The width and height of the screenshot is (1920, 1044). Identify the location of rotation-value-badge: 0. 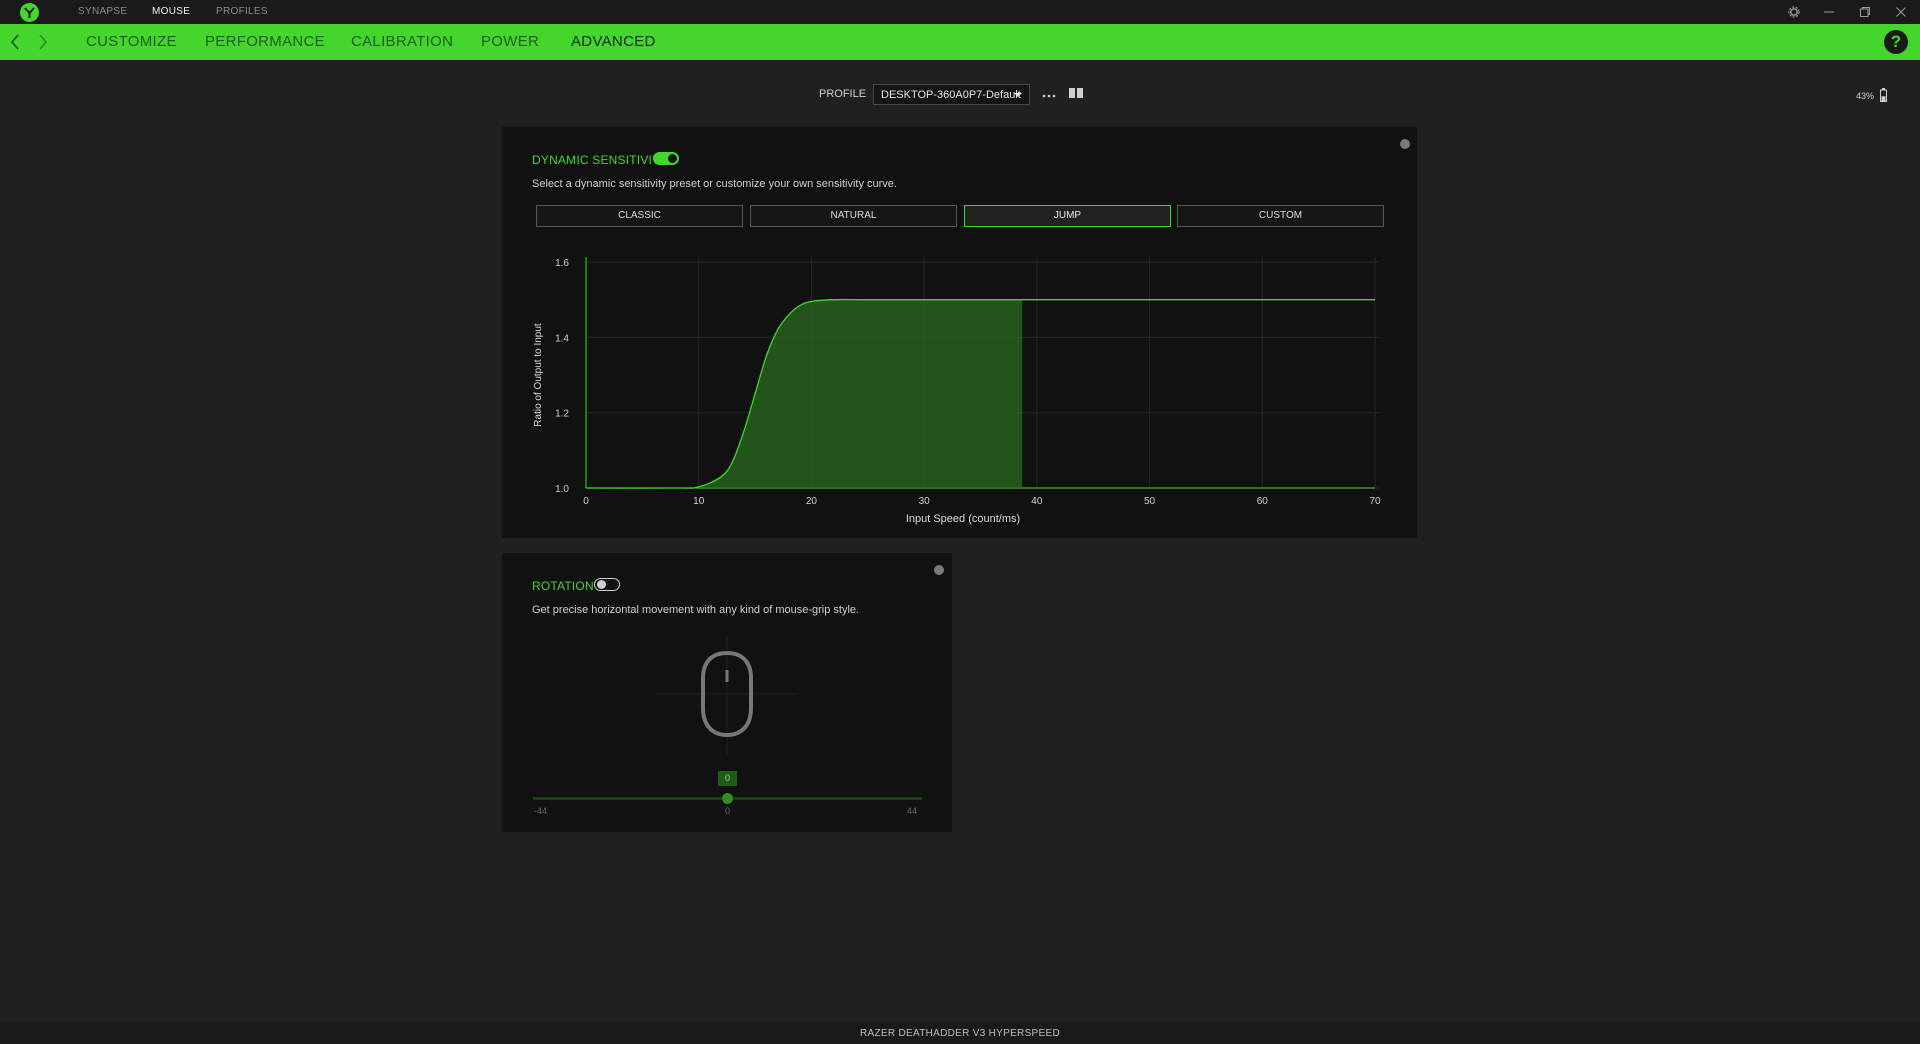
(727, 778).